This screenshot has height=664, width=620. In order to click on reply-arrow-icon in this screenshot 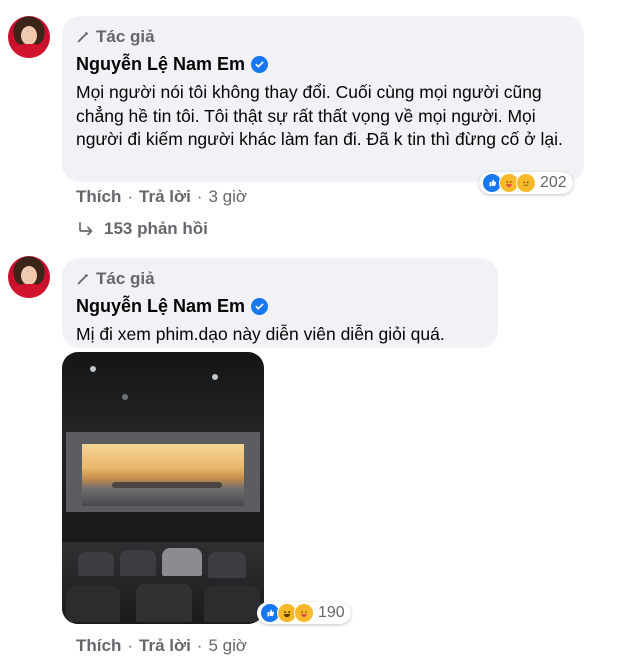, I will do `click(86, 229)`.